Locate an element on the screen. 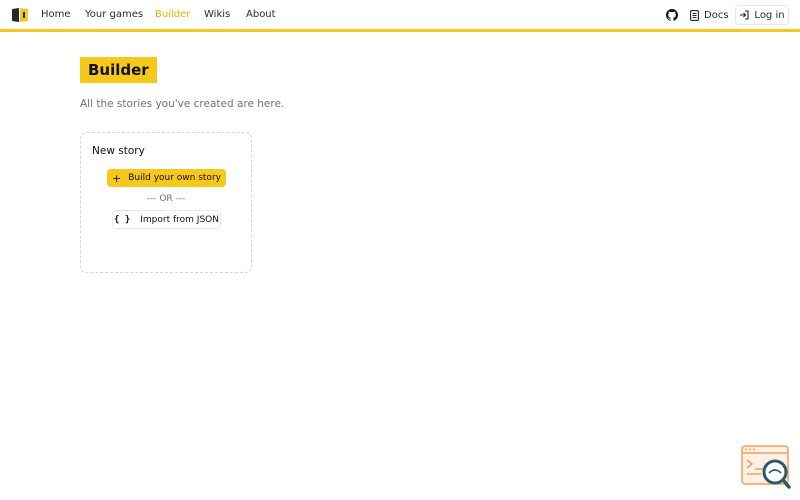 The image size is (800, 500). import-json-button: { } Import from JSON is located at coordinates (166, 219).